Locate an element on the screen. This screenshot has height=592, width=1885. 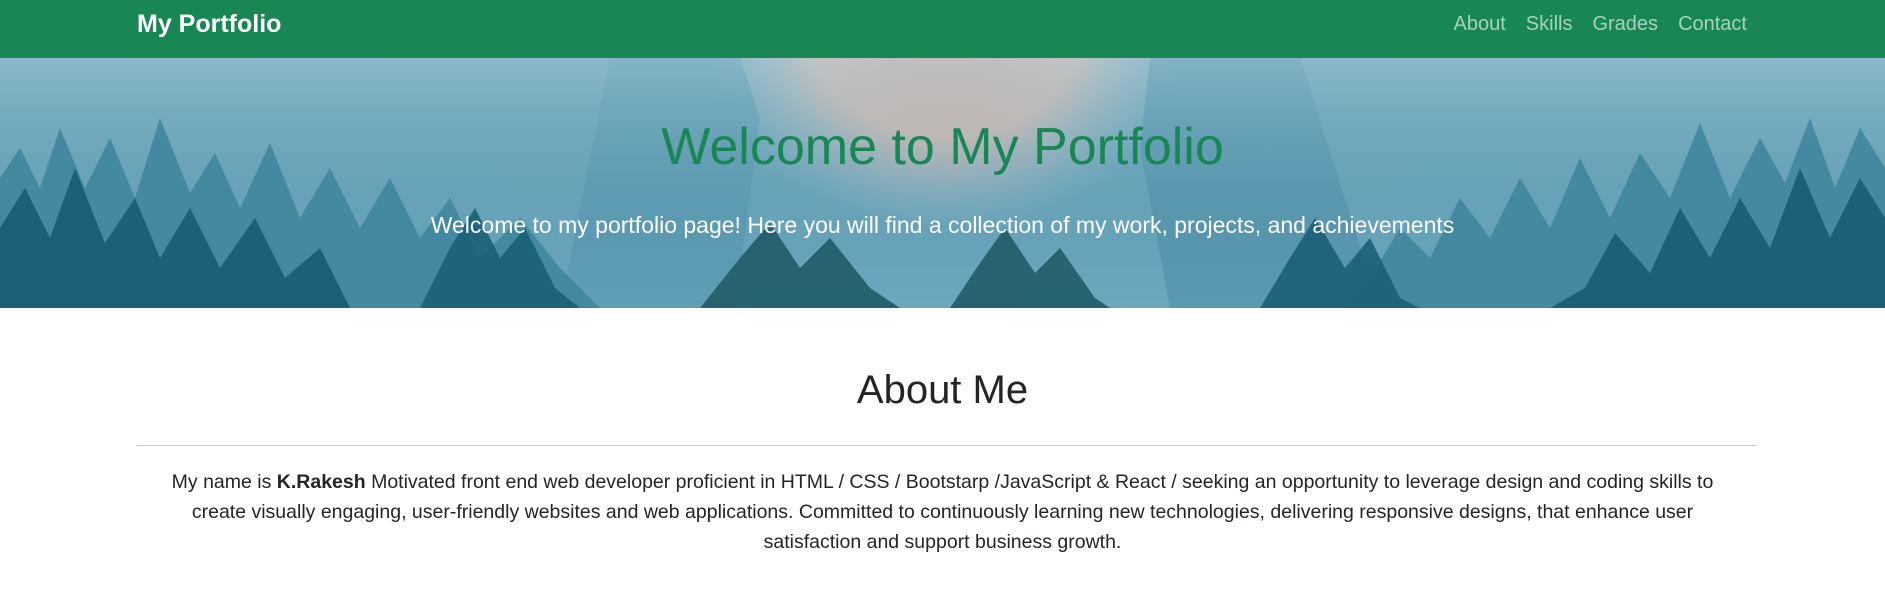
about-name: K.Rakesh is located at coordinates (321, 482).